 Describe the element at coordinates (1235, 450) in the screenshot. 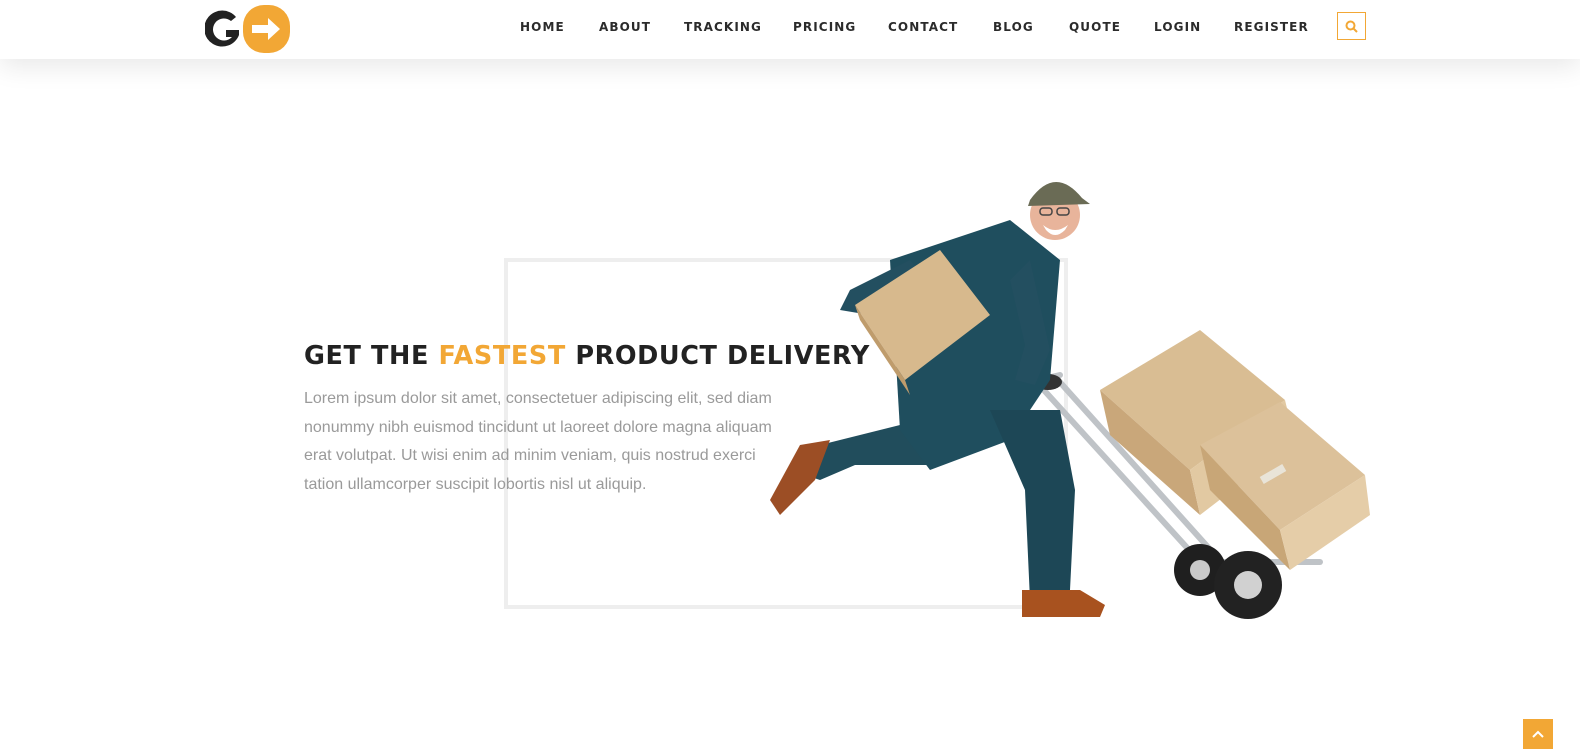

I see `stacked-boxes` at that location.